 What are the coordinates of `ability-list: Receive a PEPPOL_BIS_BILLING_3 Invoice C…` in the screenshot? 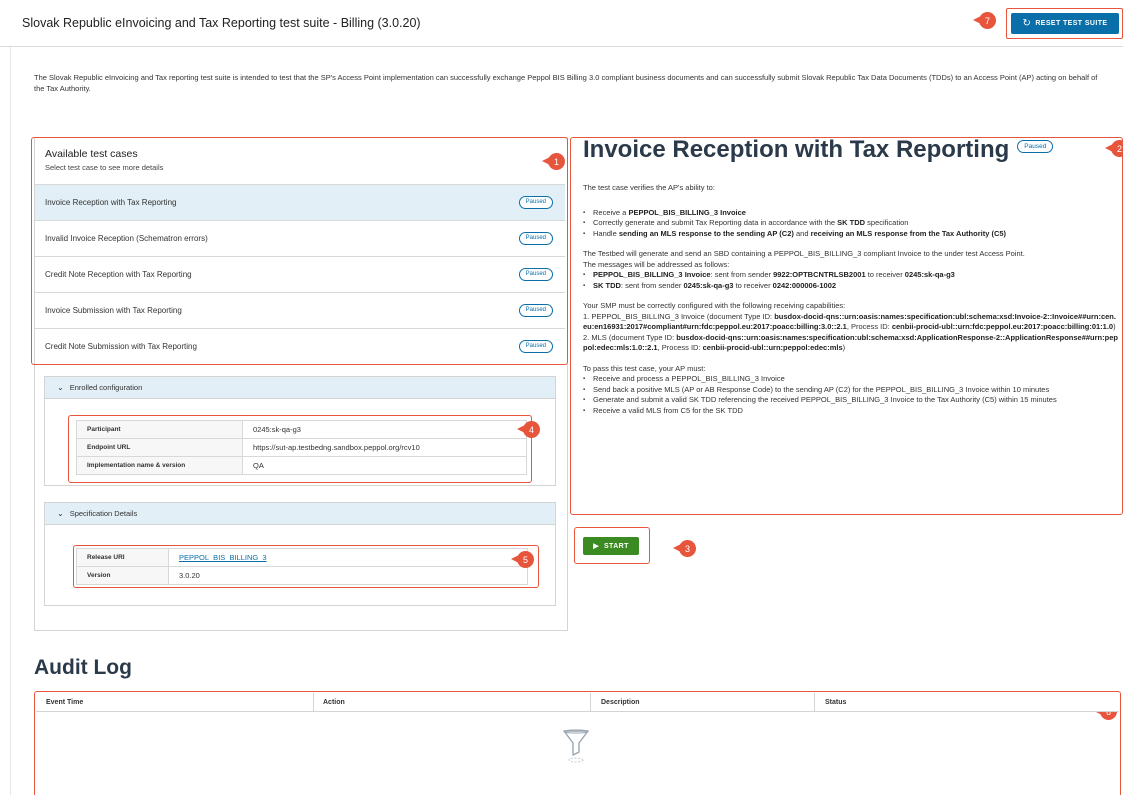 It's located at (850, 224).